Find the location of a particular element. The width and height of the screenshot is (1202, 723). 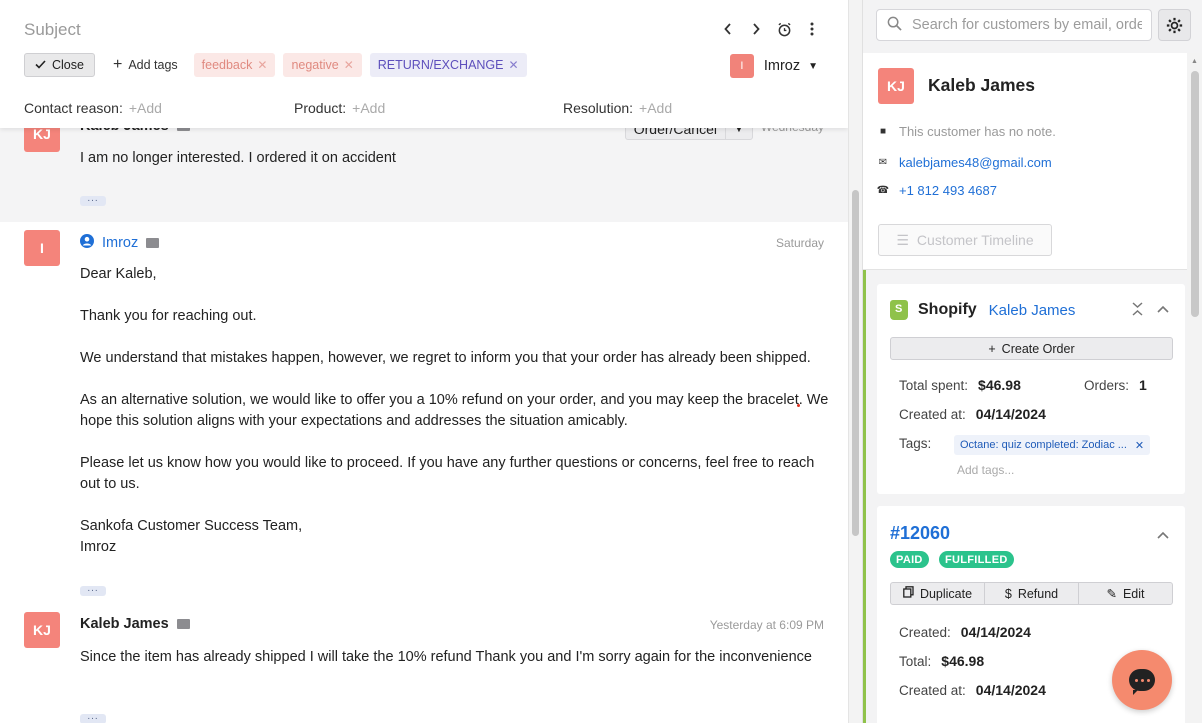

kv-value: 1 is located at coordinates (1143, 385).